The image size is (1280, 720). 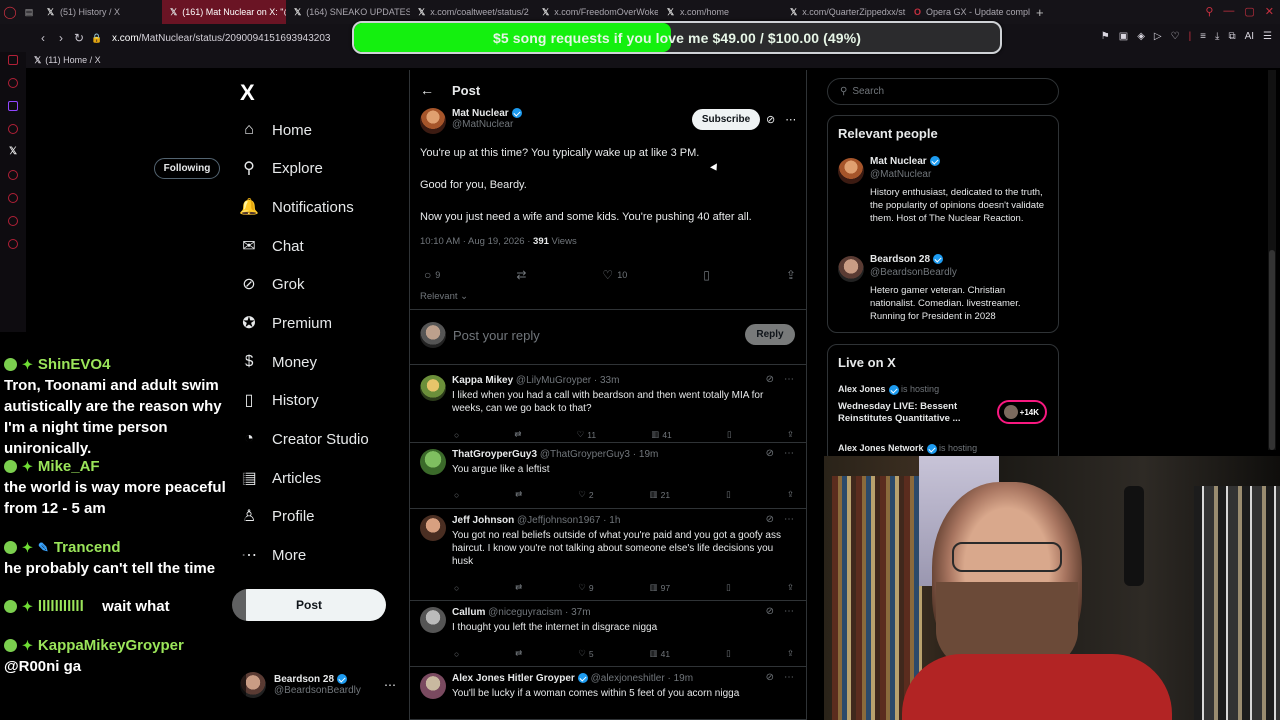 What do you see at coordinates (277, 516) in the screenshot?
I see `nav-item-profile: ♙ Profile` at bounding box center [277, 516].